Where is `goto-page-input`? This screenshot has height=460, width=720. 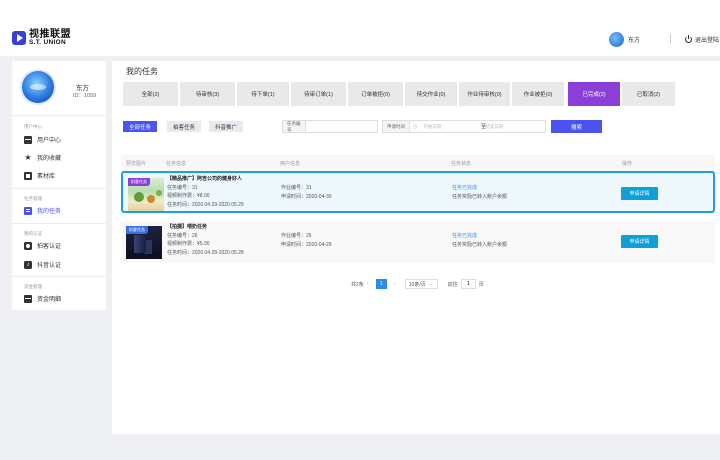 goto-page-input is located at coordinates (468, 284).